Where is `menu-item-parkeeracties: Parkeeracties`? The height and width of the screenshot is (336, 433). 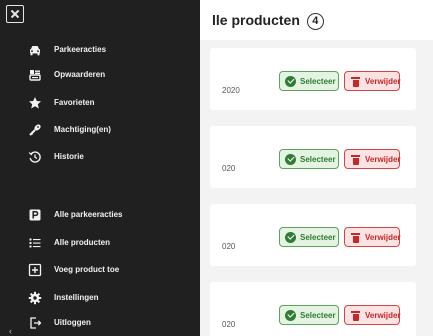 menu-item-parkeeracties: Parkeeracties is located at coordinates (100, 50).